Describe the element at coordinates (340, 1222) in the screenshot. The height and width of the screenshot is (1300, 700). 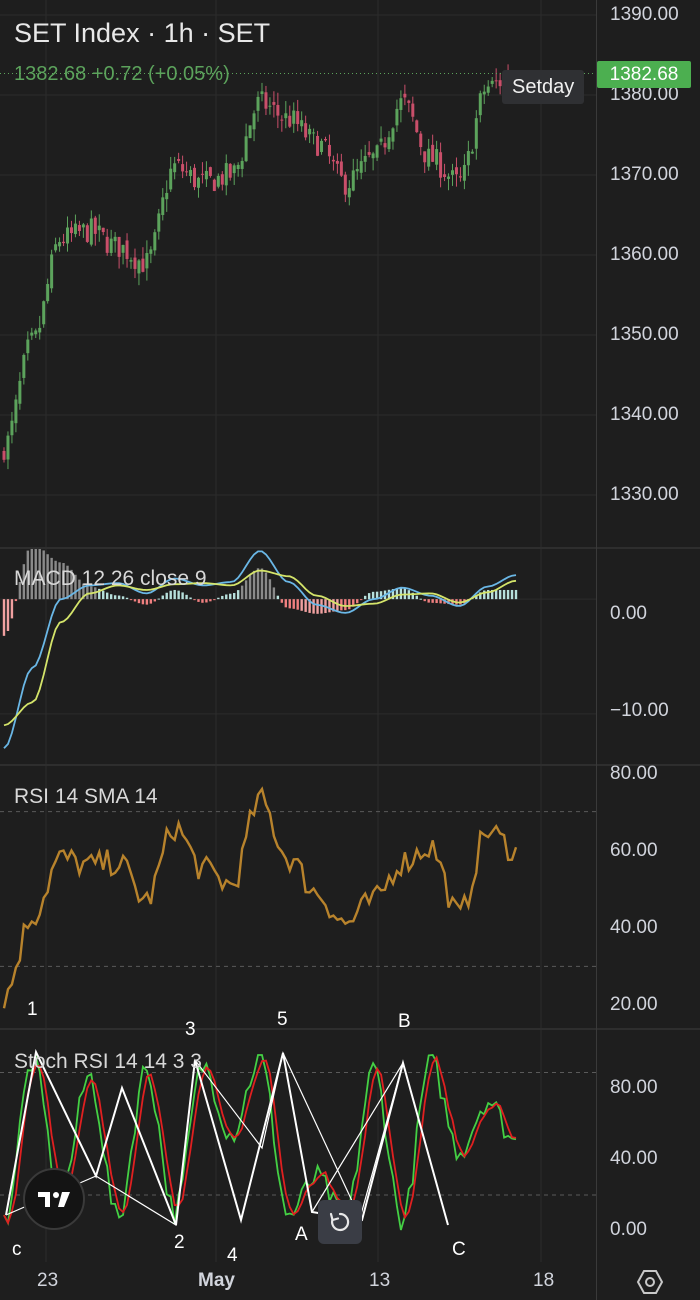
I see `reset-zoom-icon` at that location.